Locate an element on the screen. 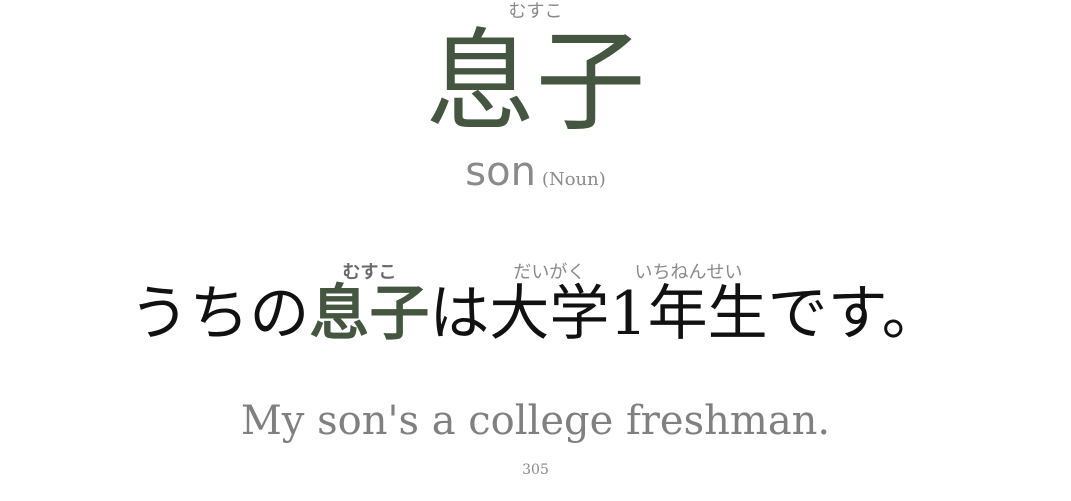  daigaku-reading: だいがく is located at coordinates (549, 272).